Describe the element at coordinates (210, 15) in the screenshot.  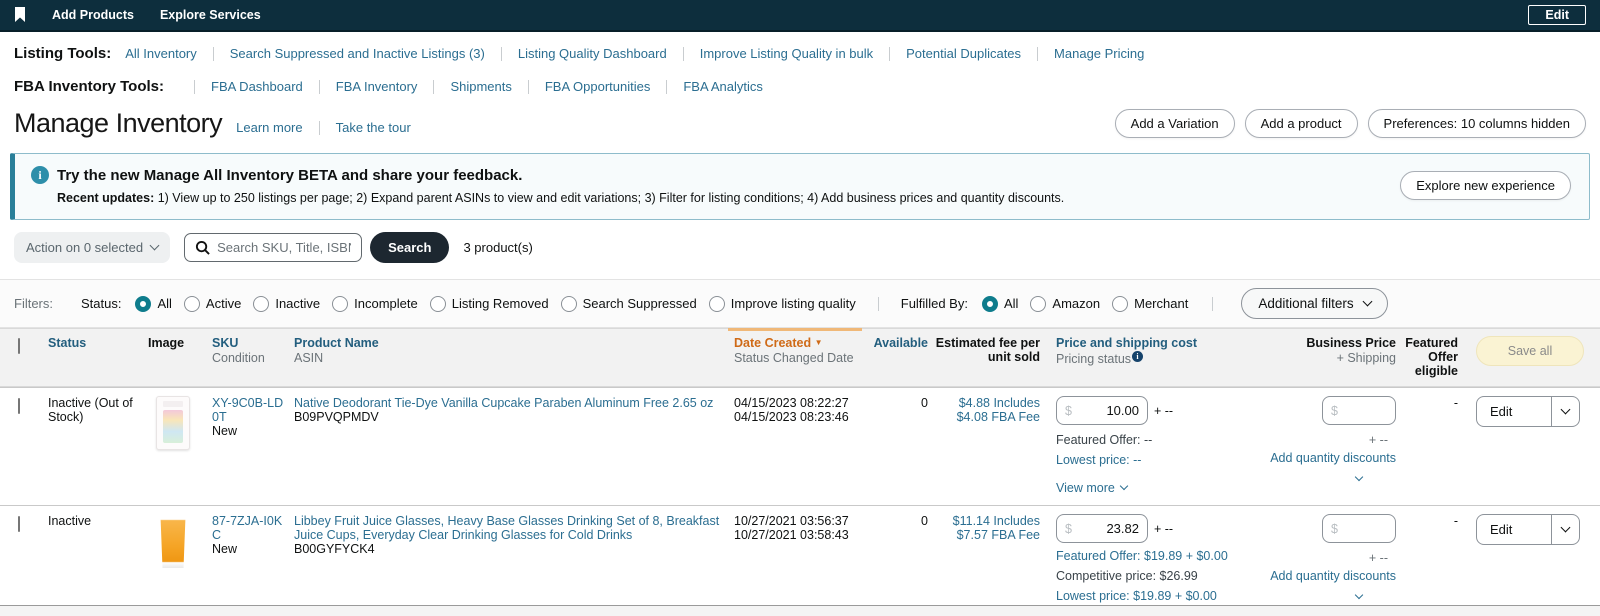
I see `nav-explore-services: Explore Services` at that location.